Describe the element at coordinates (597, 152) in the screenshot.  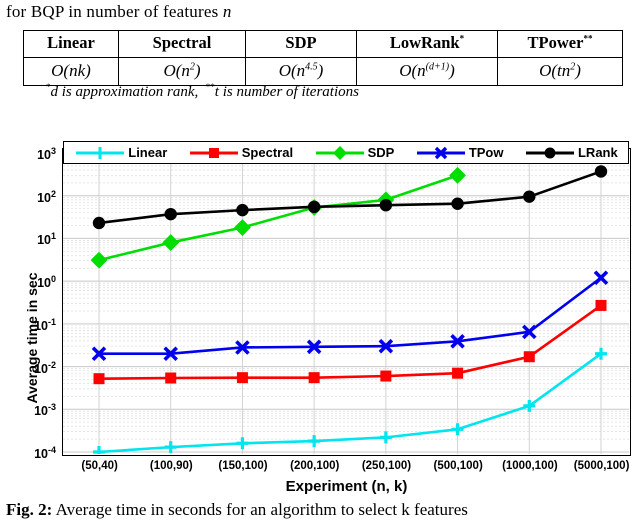
I see `legend-label-lrank: LRank` at that location.